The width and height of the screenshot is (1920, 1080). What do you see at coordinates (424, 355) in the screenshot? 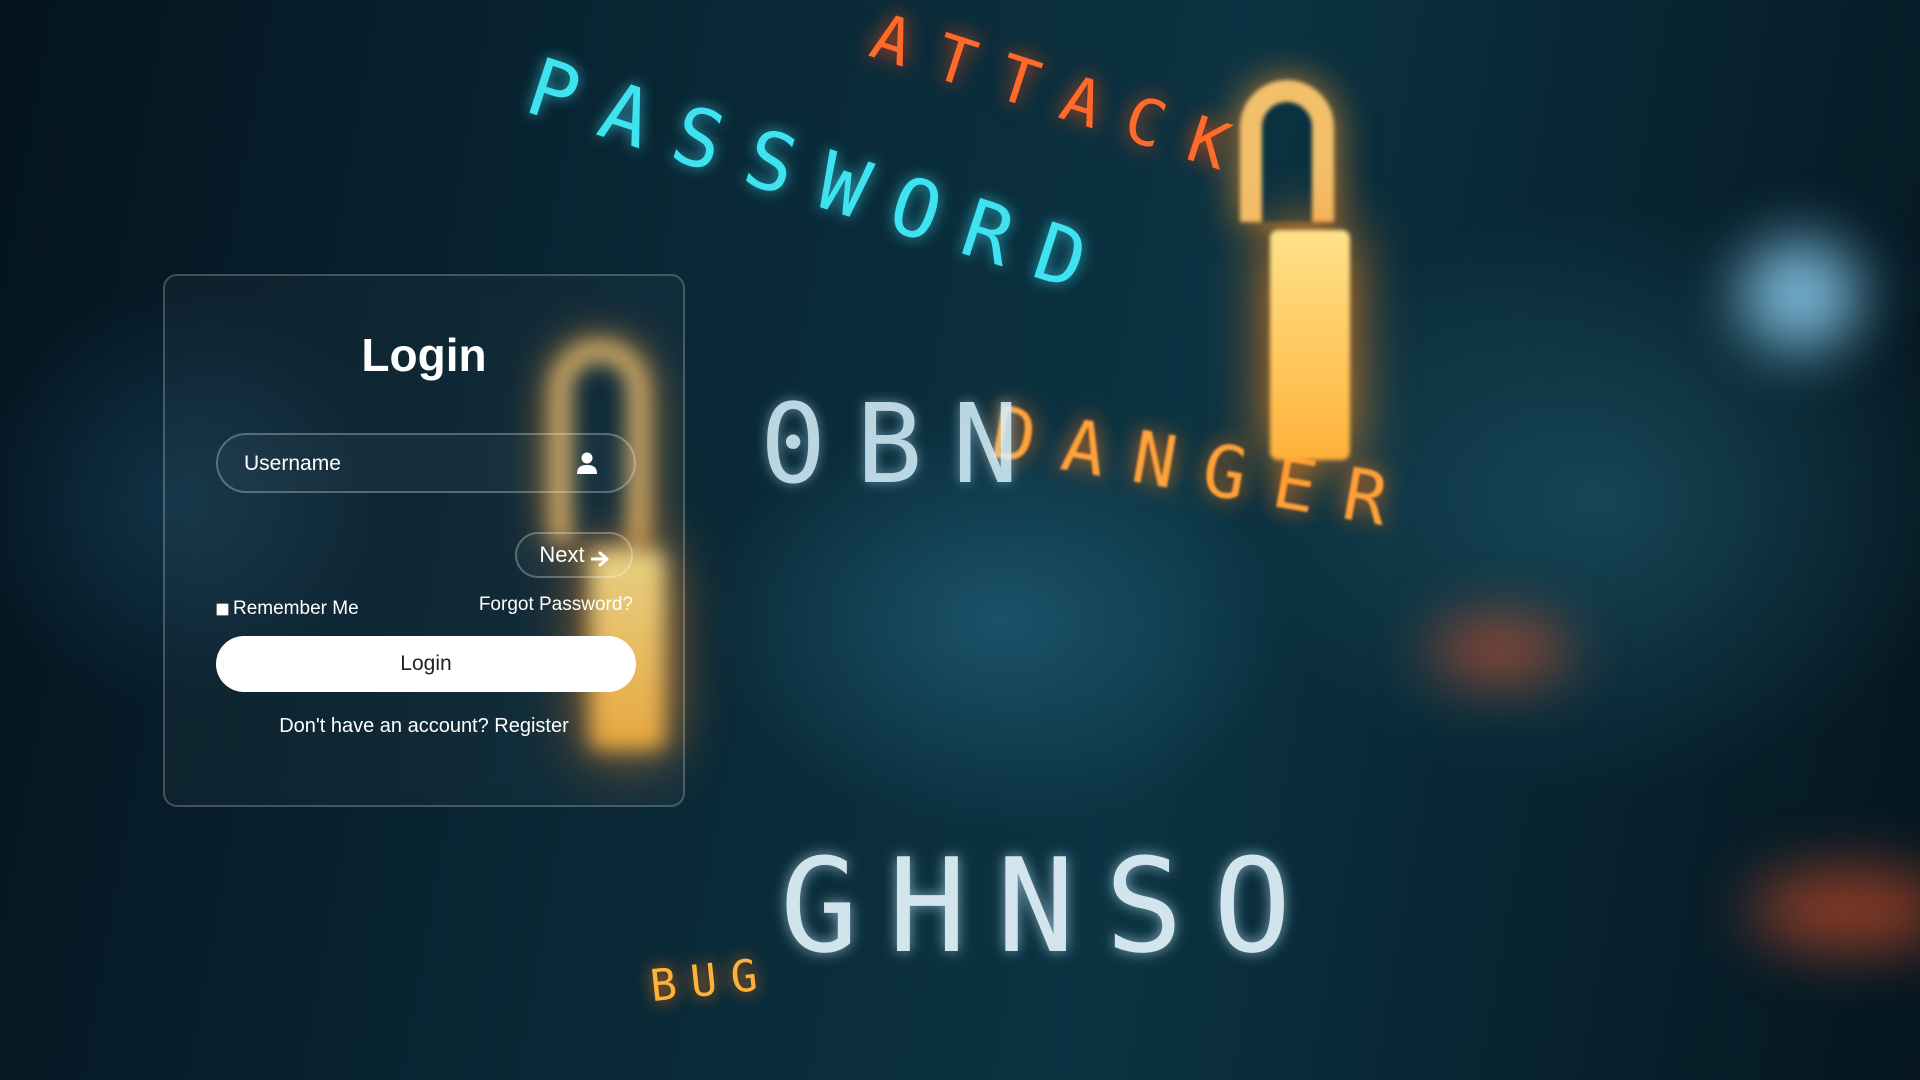
I see `login-title: Login` at bounding box center [424, 355].